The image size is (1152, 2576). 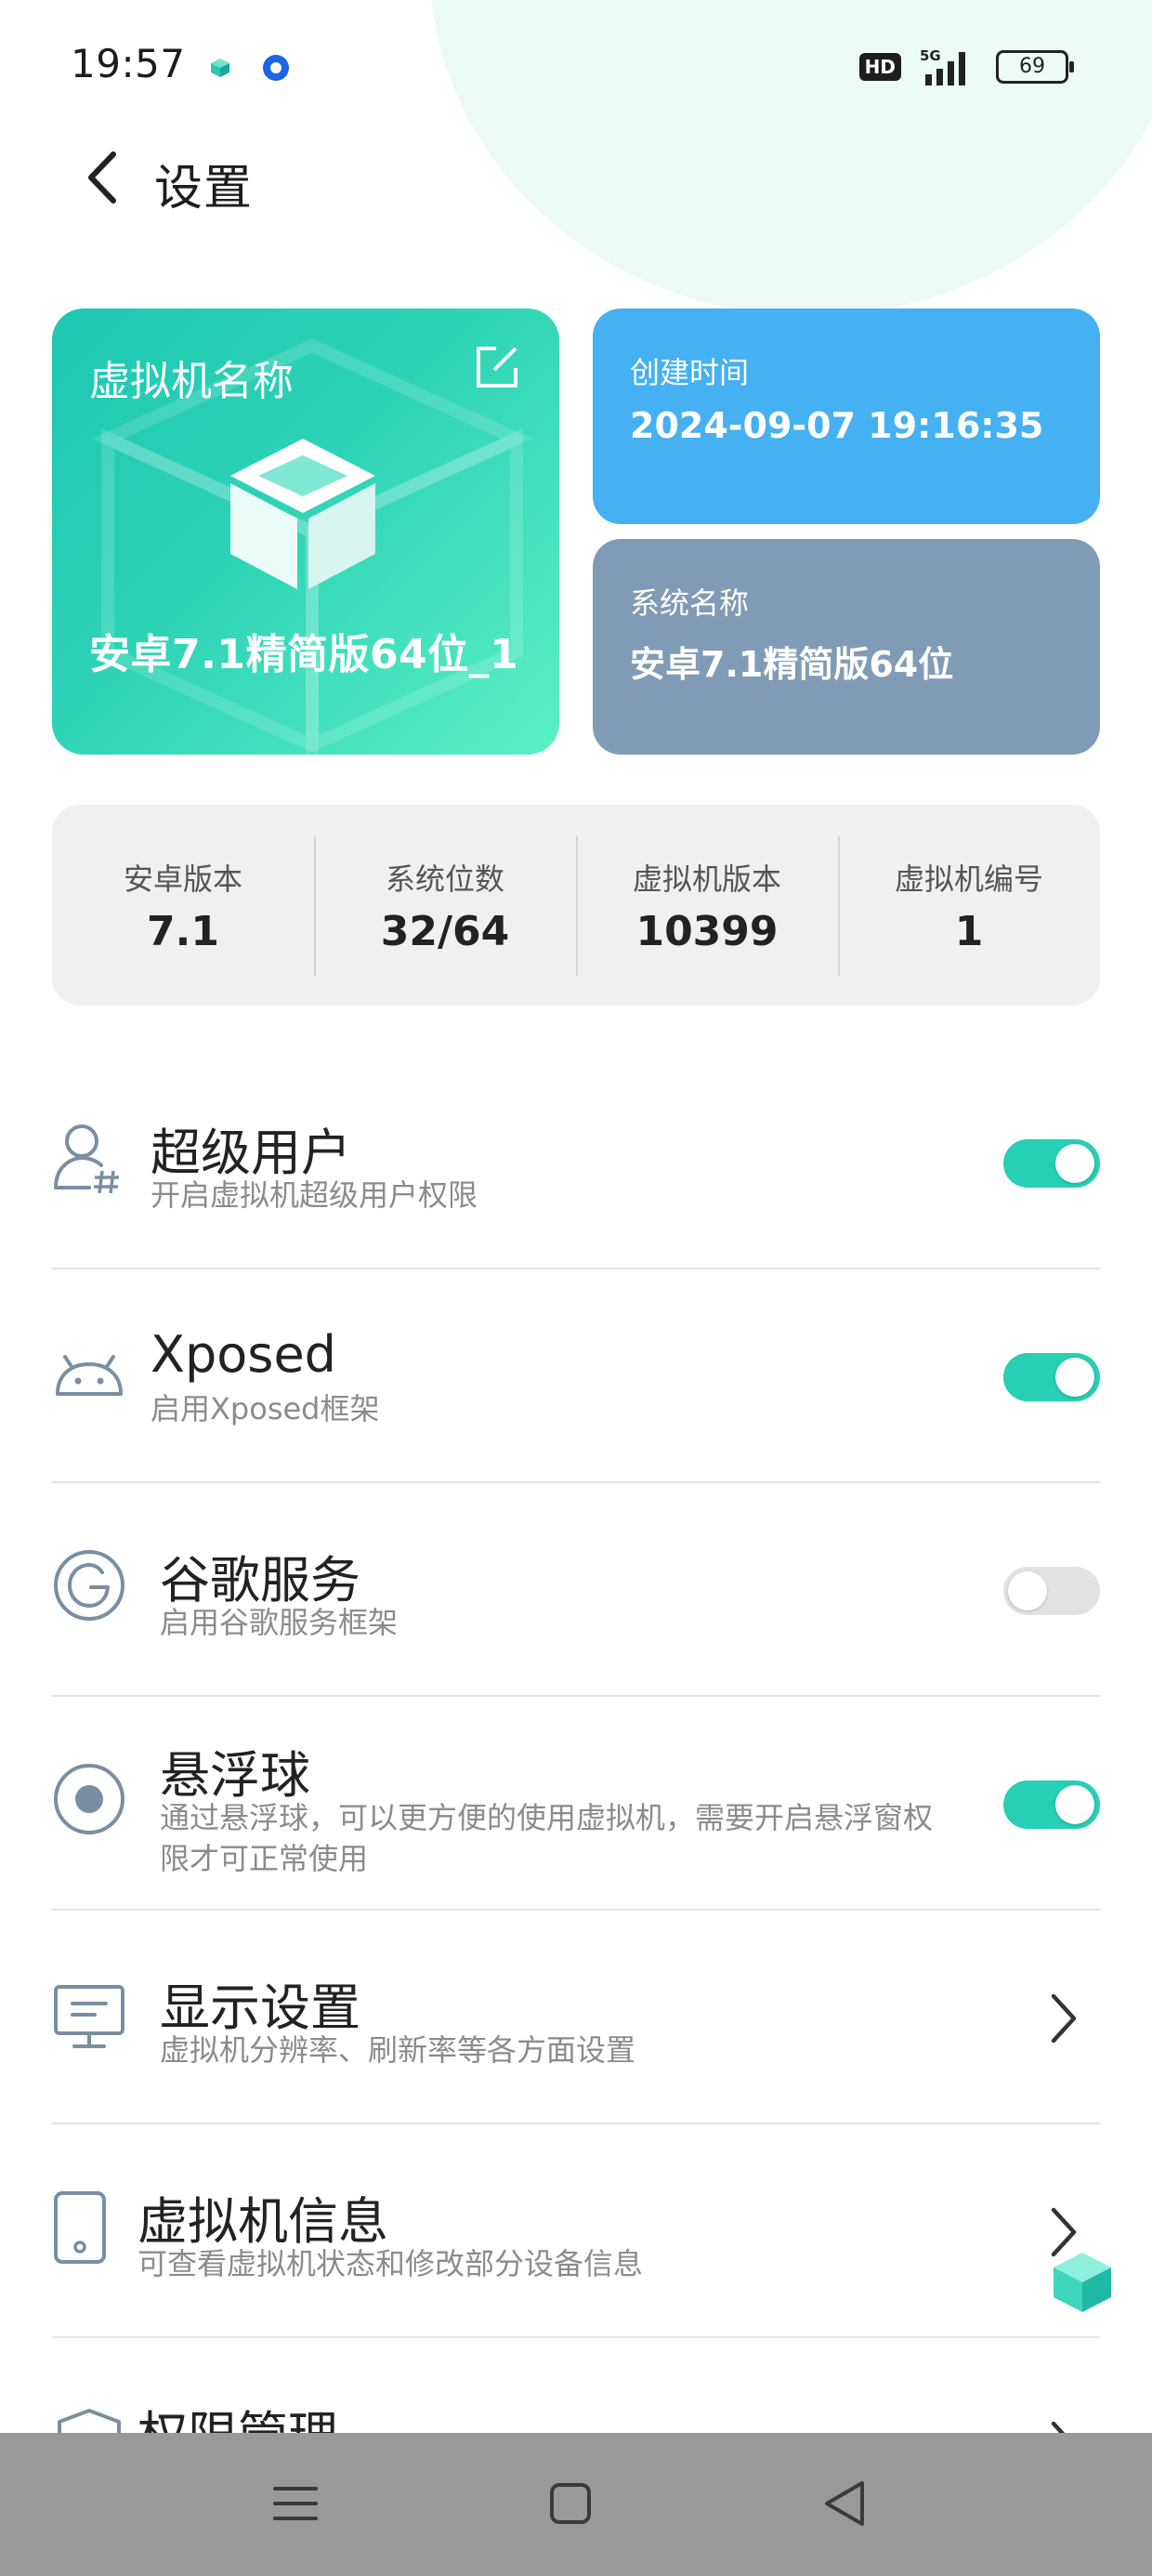 What do you see at coordinates (444, 879) in the screenshot?
I see `stat-label: 系统位数` at bounding box center [444, 879].